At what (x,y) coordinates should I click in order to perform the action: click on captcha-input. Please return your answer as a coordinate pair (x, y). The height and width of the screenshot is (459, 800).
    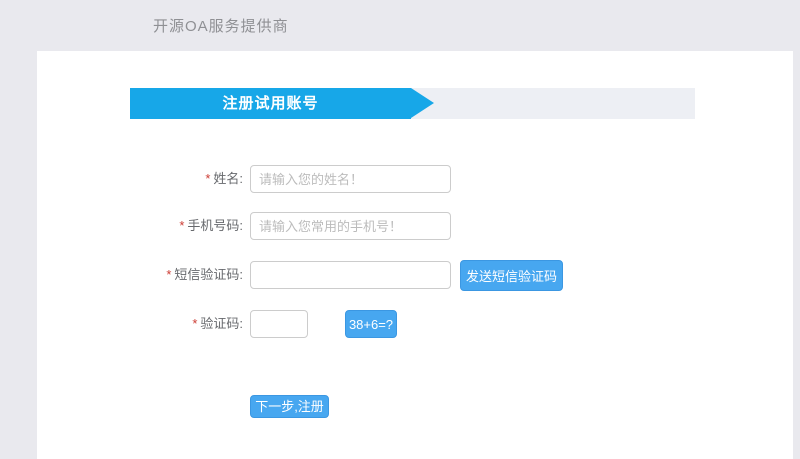
    Looking at the image, I should click on (279, 324).